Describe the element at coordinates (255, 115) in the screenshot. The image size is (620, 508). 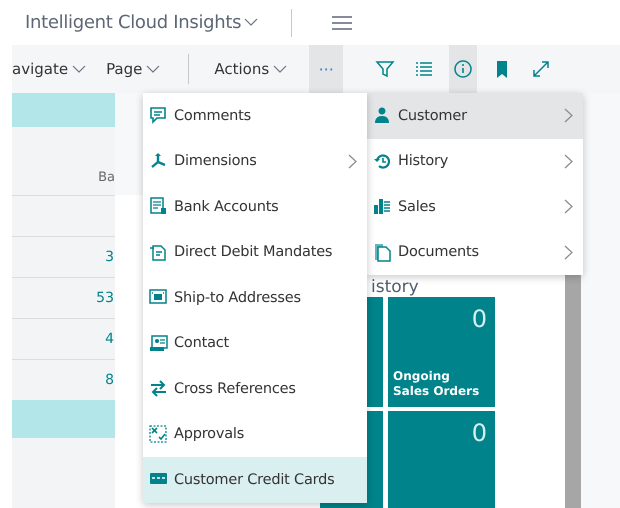
I see `menu-item: Comments` at that location.